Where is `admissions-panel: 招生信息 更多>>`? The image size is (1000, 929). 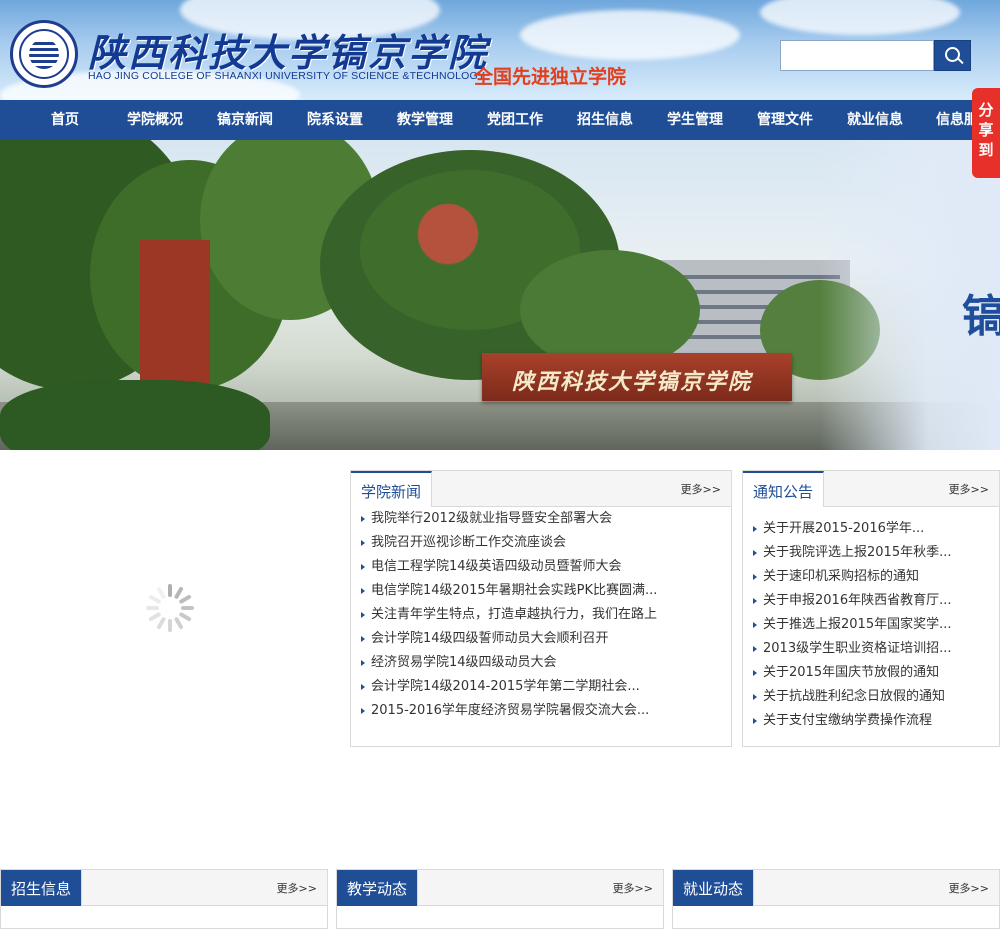 admissions-panel: 招生信息 更多>> is located at coordinates (164, 899).